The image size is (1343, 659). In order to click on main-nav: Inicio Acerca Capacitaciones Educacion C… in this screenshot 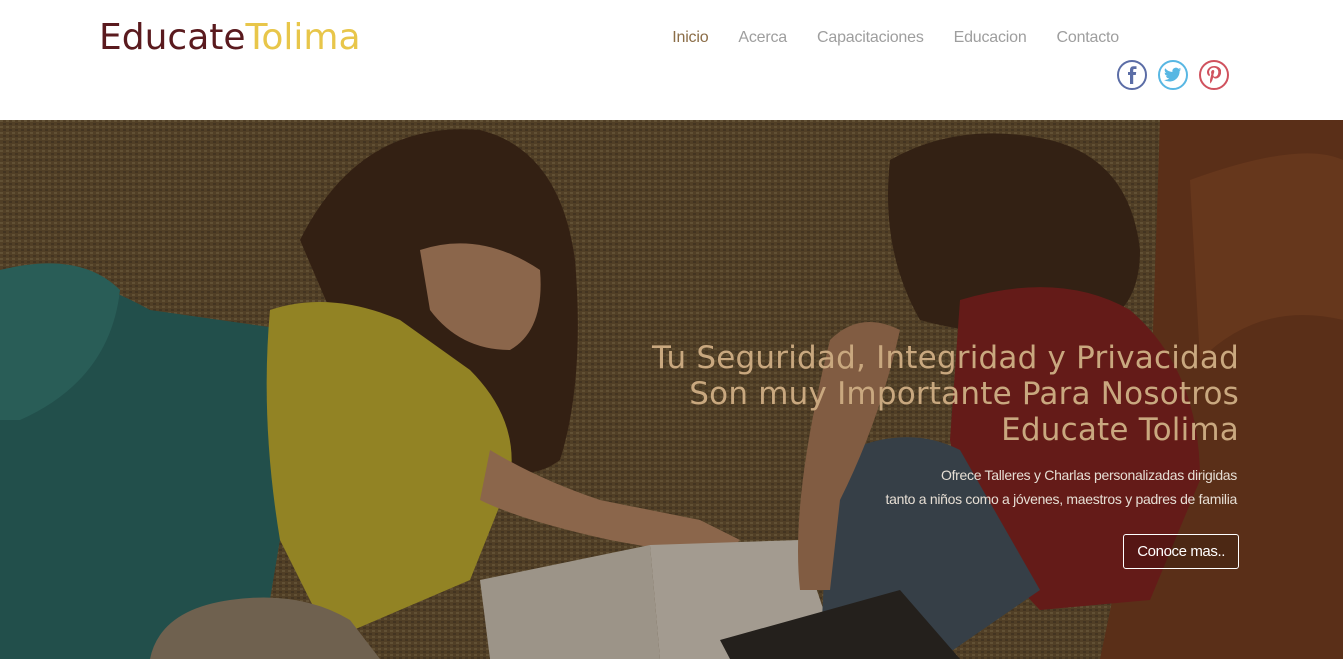, I will do `click(895, 38)`.